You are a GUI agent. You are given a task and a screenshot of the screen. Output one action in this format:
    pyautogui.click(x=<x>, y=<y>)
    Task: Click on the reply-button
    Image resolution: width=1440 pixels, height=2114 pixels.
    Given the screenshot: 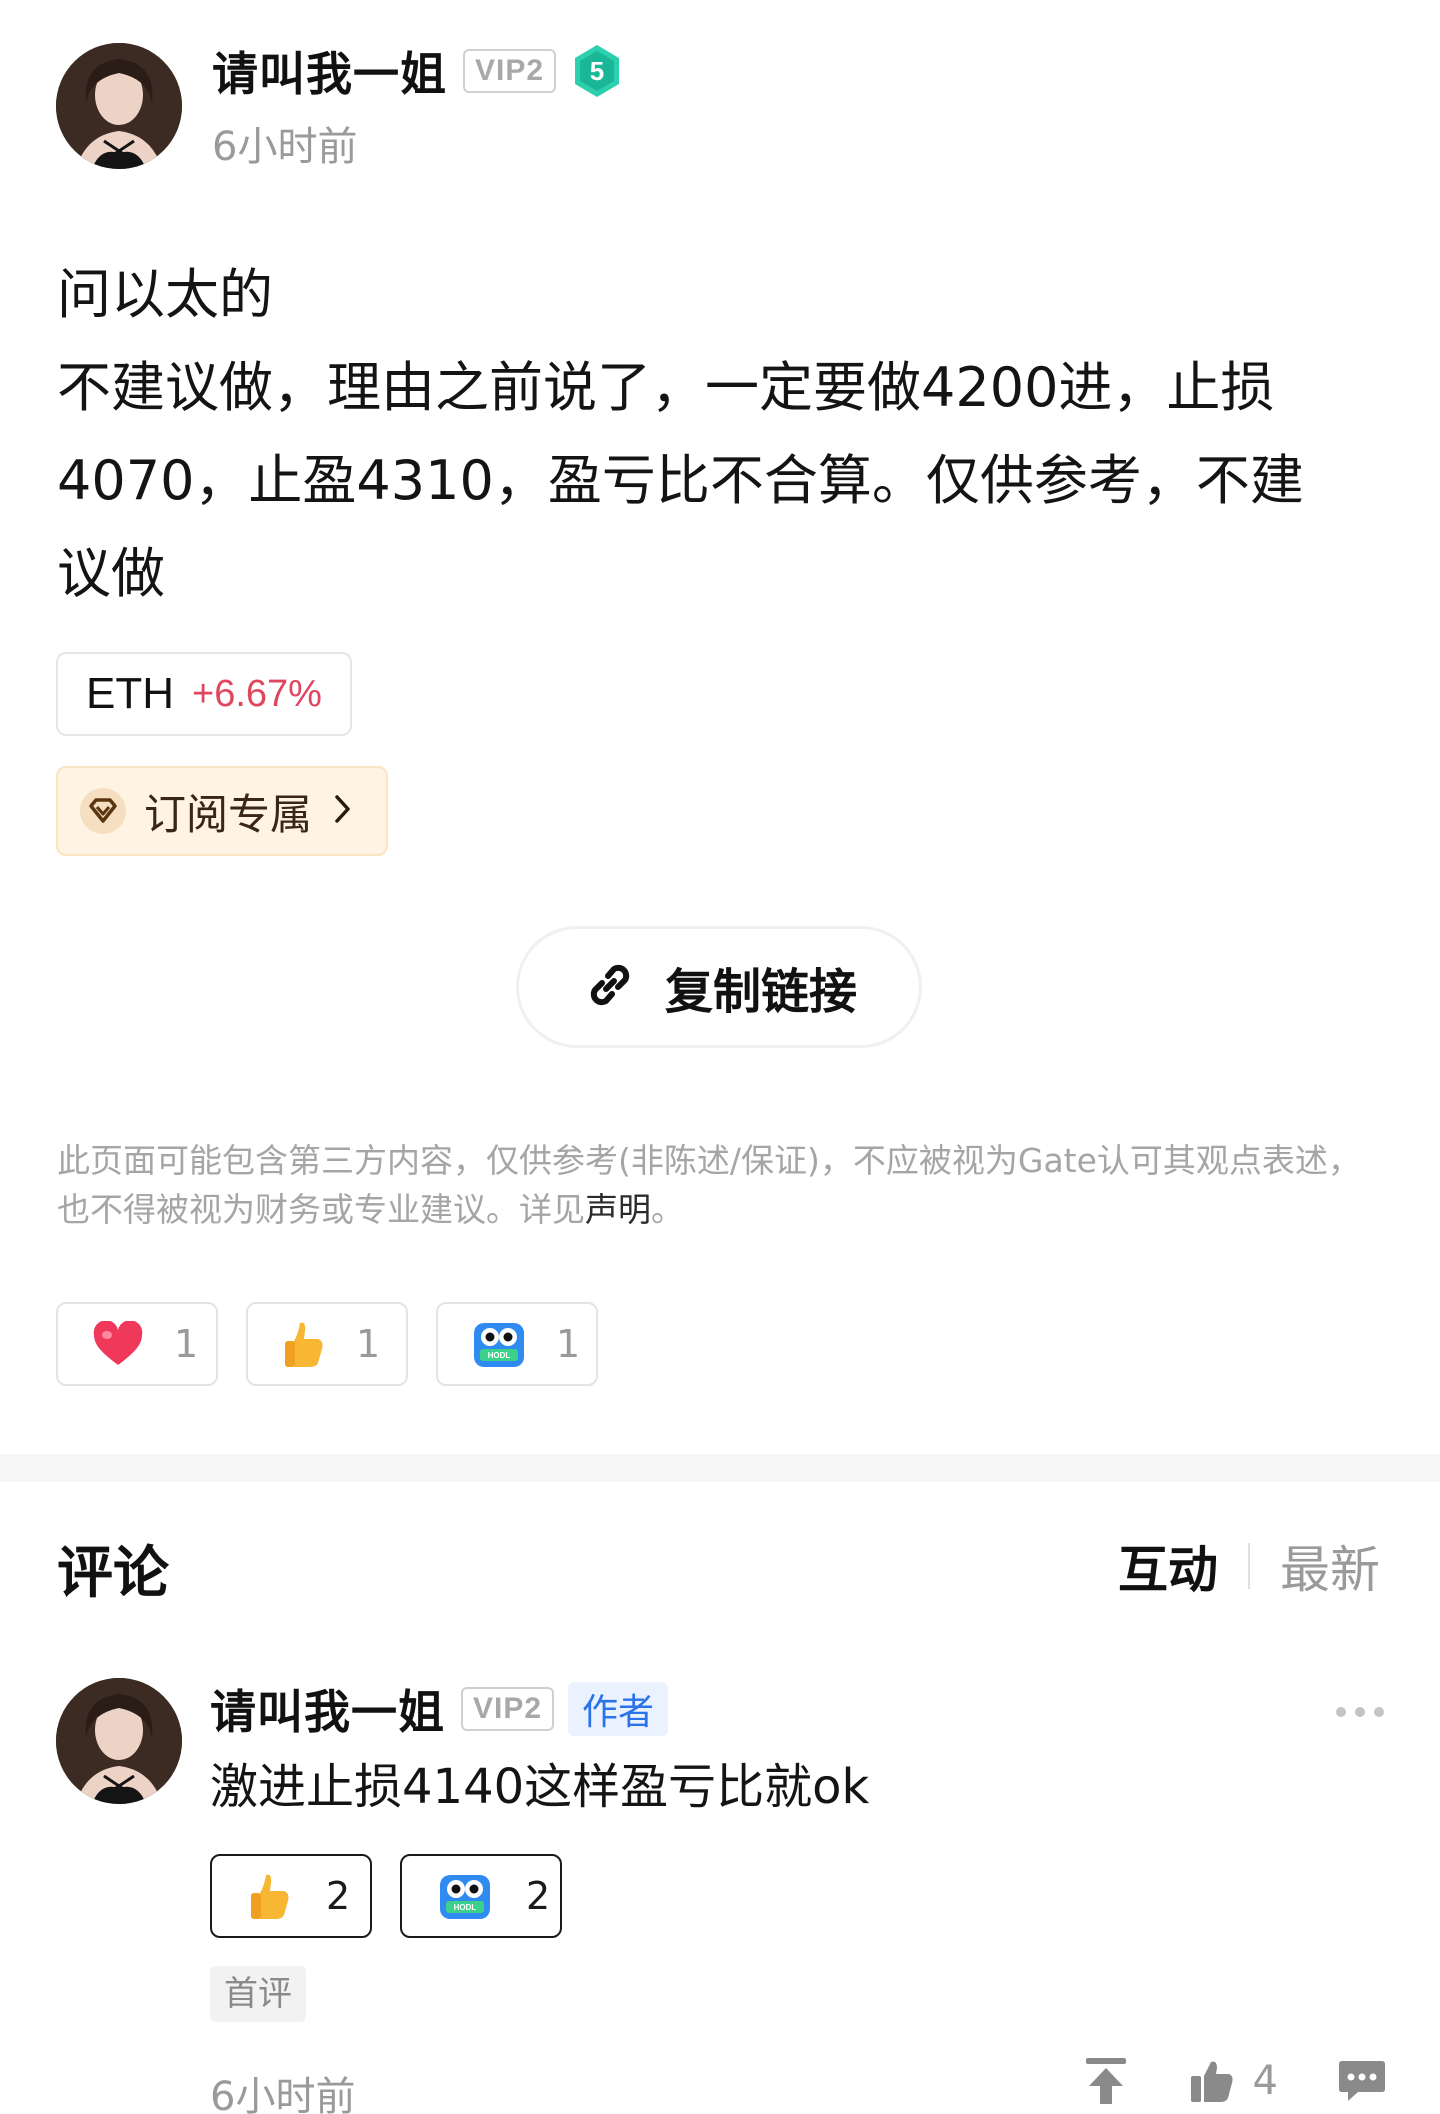 What is the action you would take?
    pyautogui.click(x=1362, y=2081)
    